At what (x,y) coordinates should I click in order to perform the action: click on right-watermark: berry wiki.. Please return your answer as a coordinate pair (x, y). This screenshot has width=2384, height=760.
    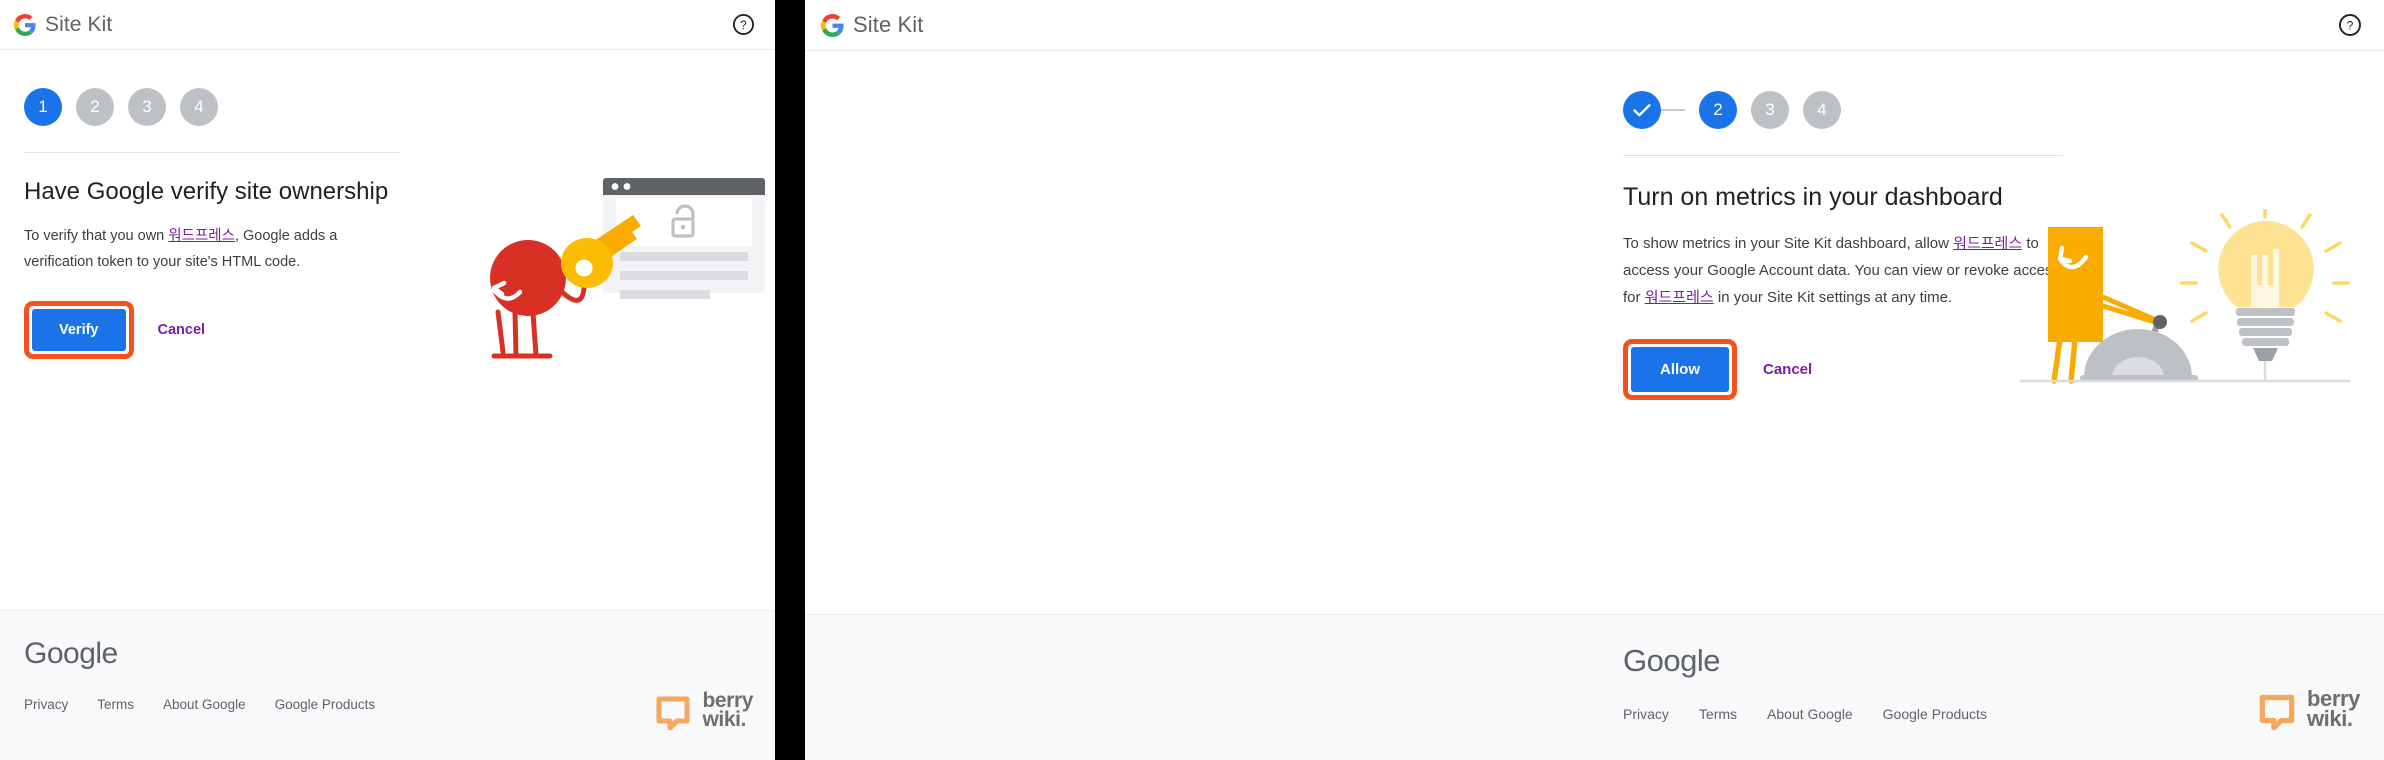
    Looking at the image, I should click on (2308, 709).